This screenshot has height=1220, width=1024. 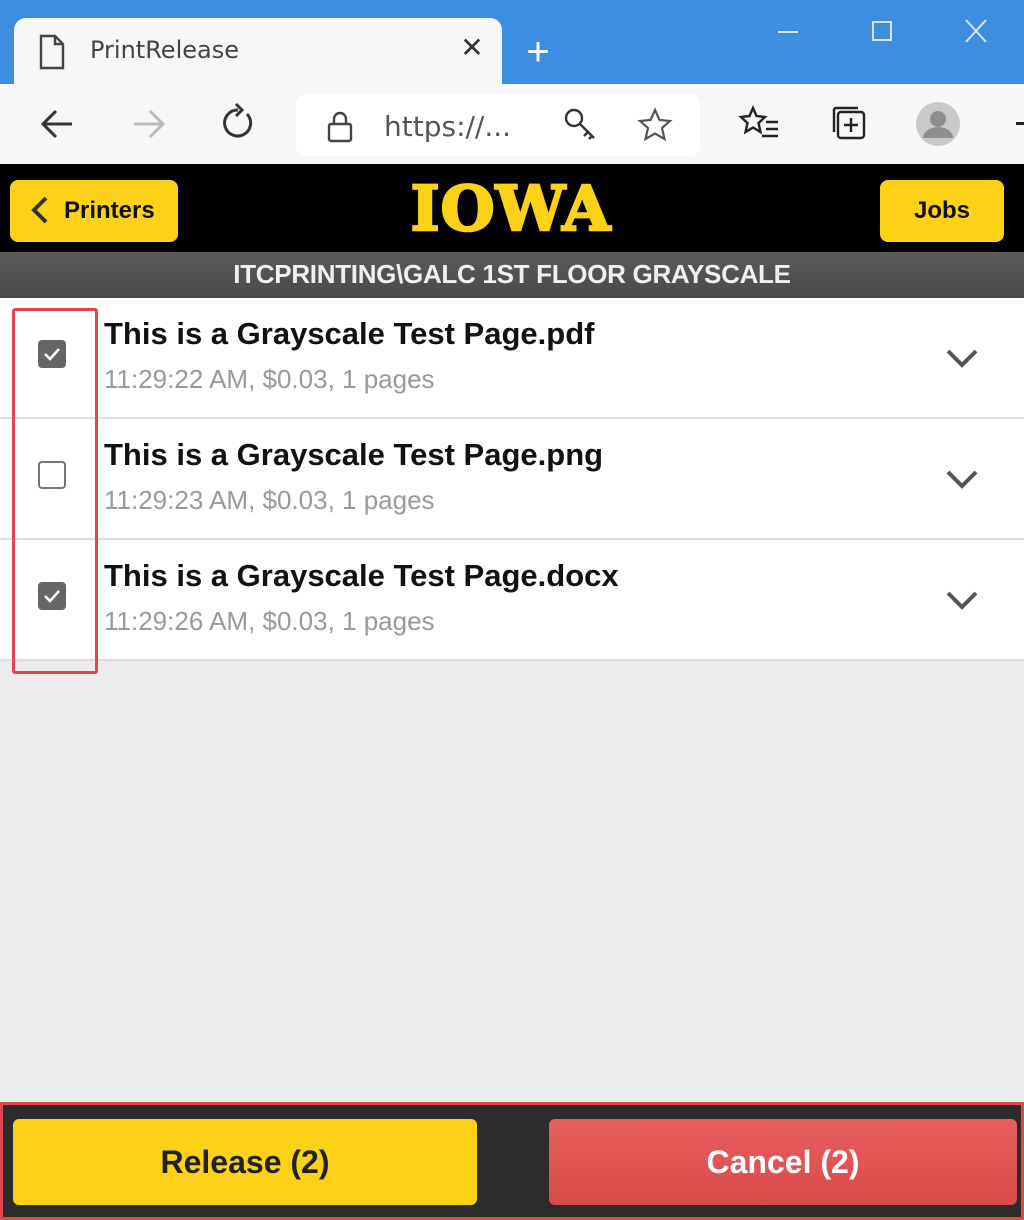 I want to click on job-name: This is a Grayscale Test Page.pdf, so click(x=349, y=333).